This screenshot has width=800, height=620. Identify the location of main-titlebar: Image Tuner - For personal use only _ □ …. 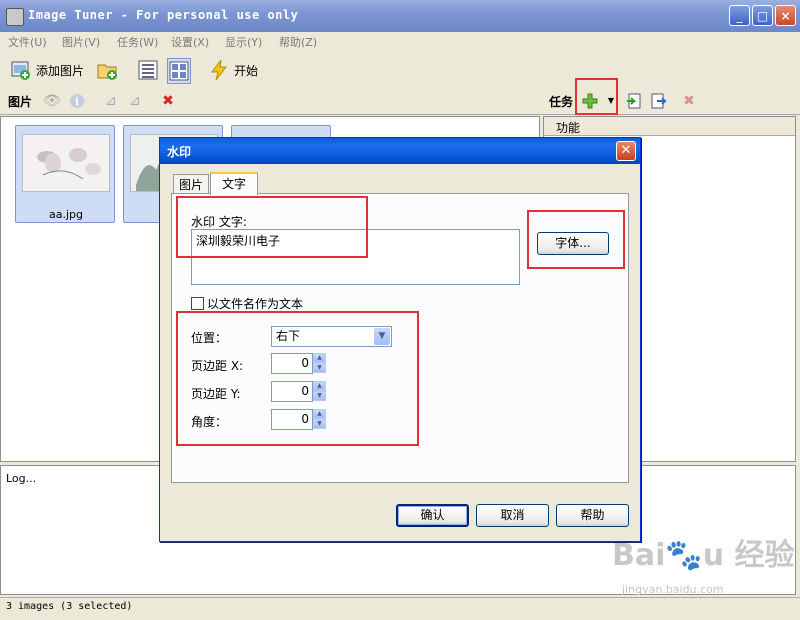
(400, 16).